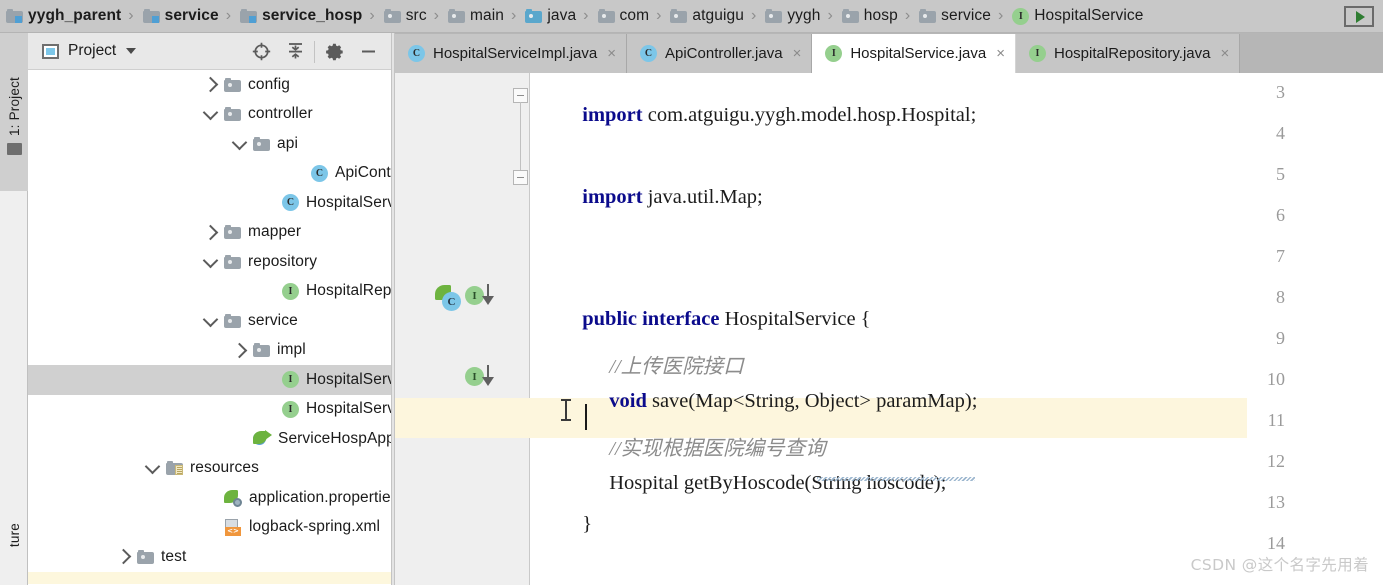 Image resolution: width=1383 pixels, height=585 pixels. Describe the element at coordinates (1359, 16) in the screenshot. I see `run-configuration-button` at that location.